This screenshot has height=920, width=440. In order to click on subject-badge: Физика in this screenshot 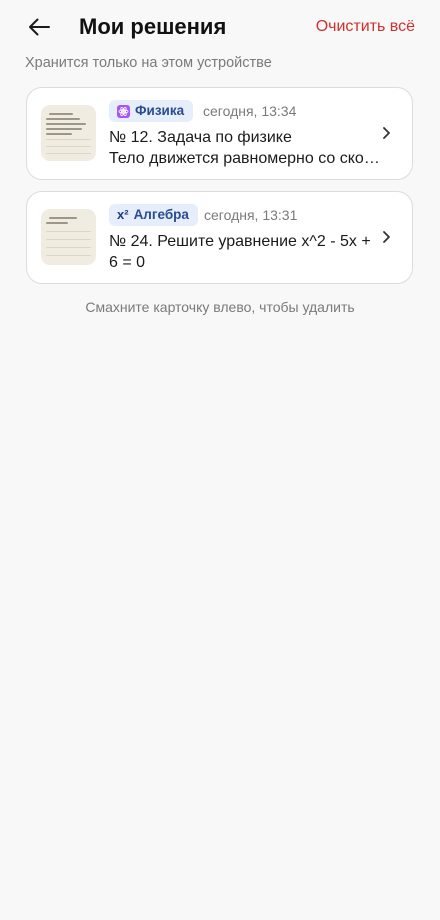, I will do `click(151, 111)`.